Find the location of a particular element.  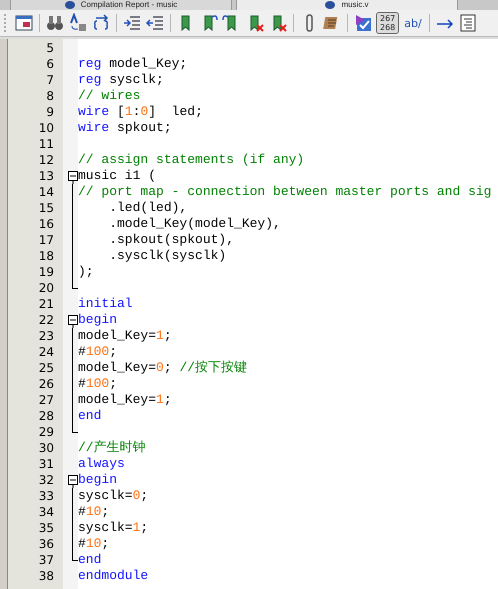

line-number: 34 is located at coordinates (46, 512).